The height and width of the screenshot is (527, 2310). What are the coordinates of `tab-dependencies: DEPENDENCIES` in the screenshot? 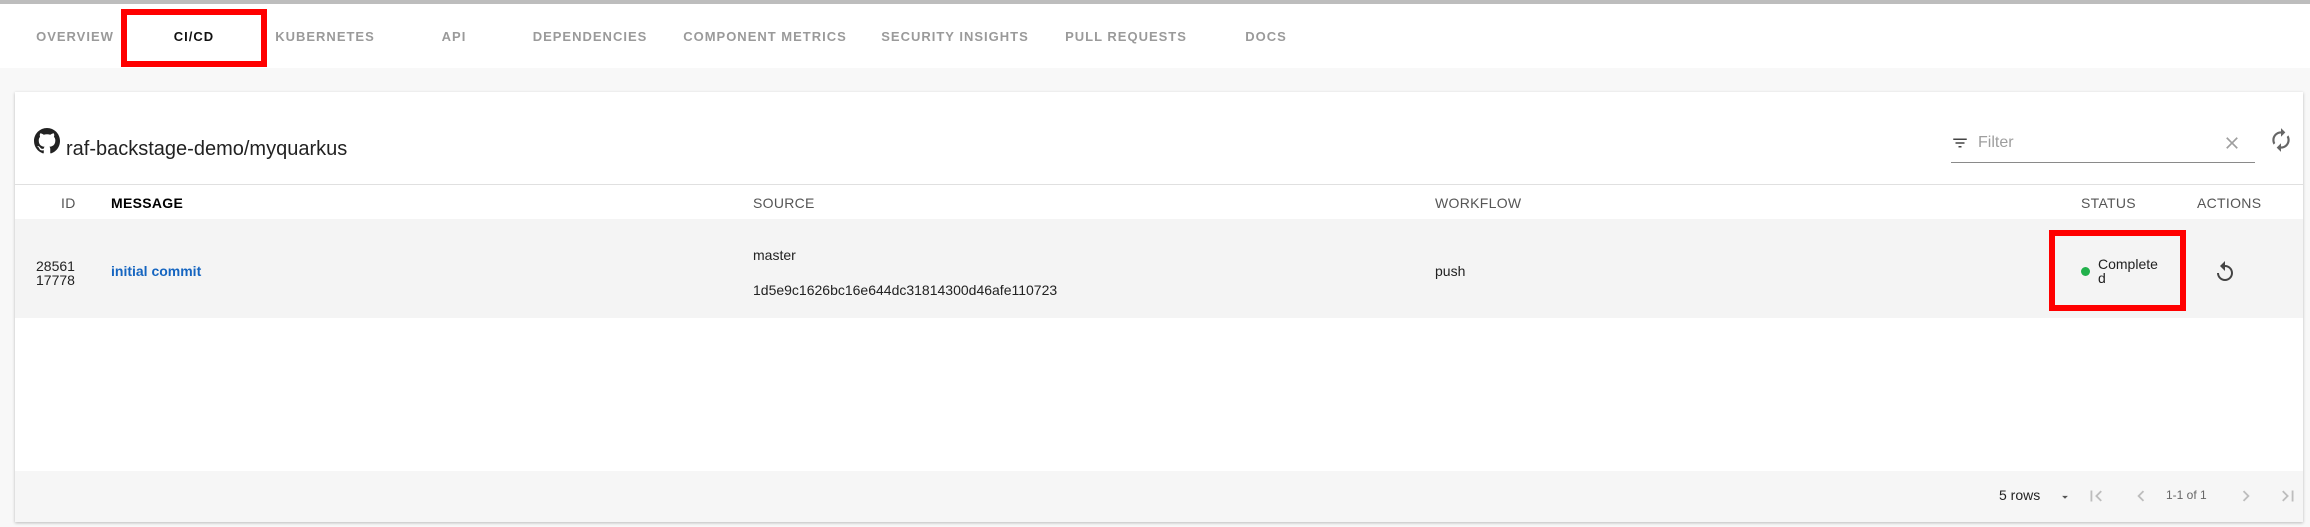 It's located at (590, 36).